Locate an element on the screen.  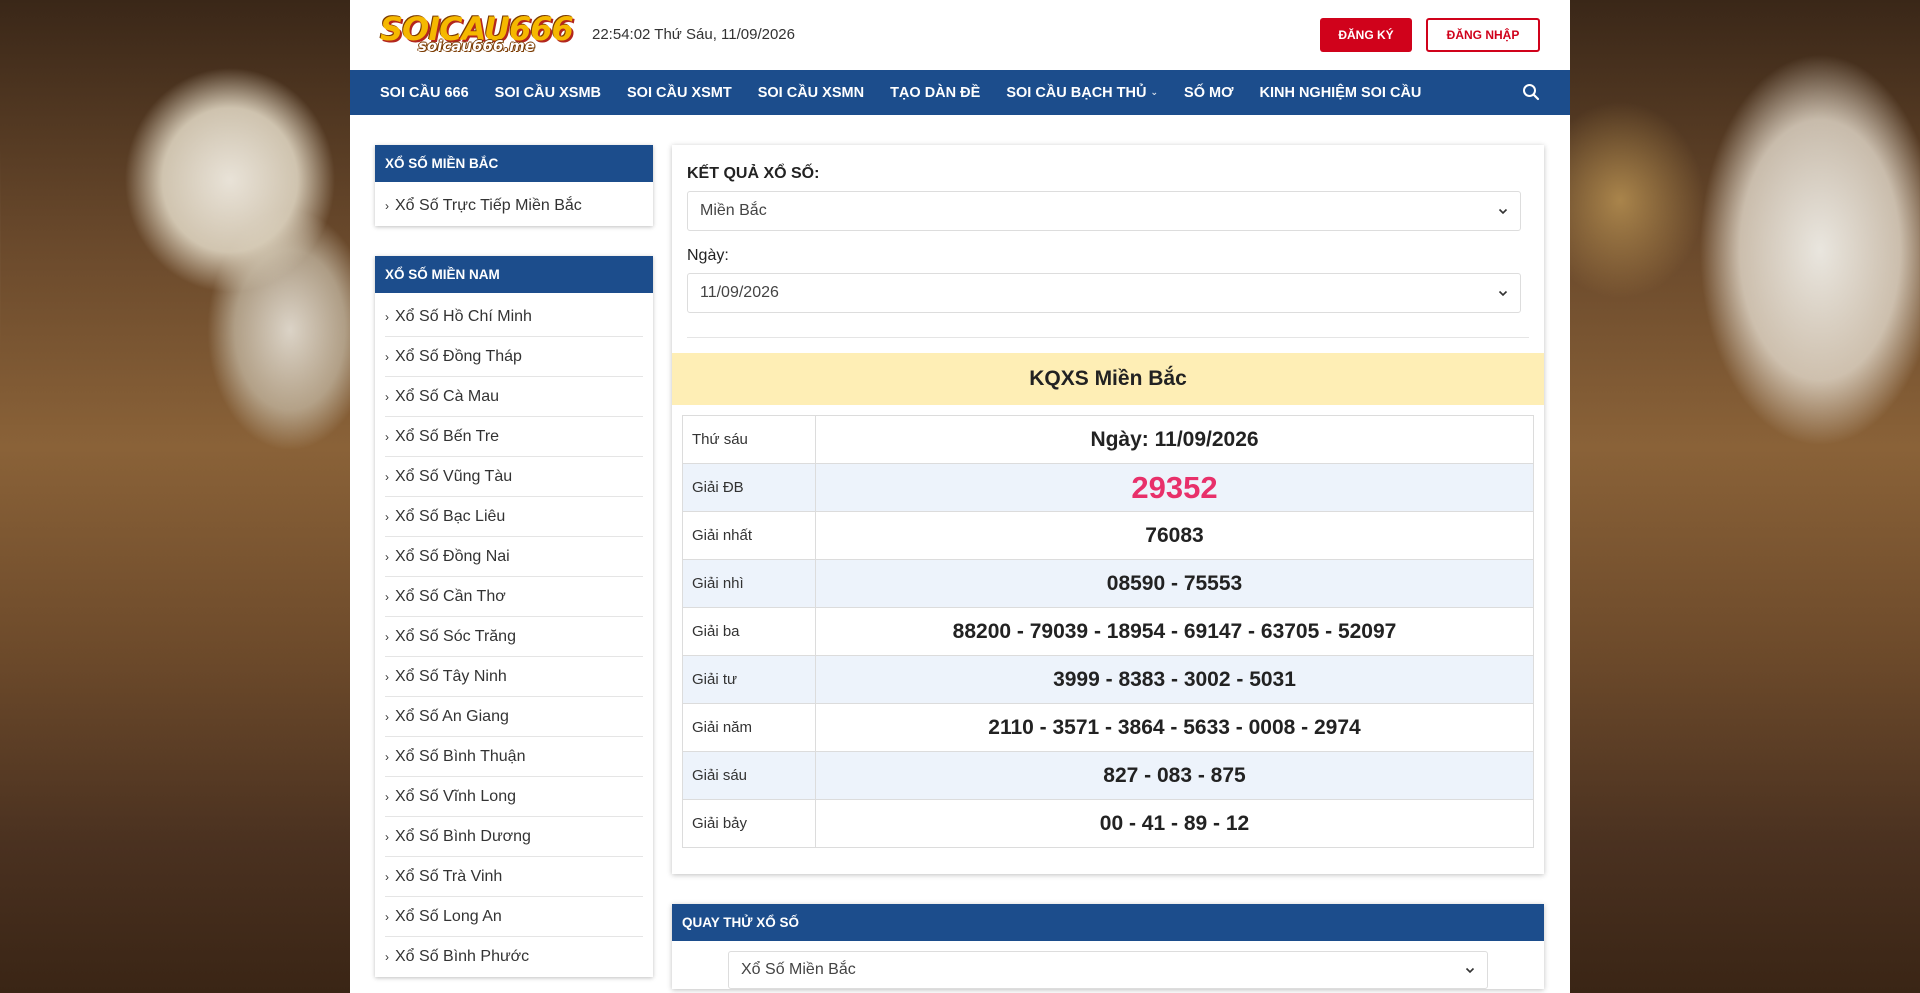
nav-item-tao-dan-de: TẠO DÀN ĐỀ is located at coordinates (935, 93).